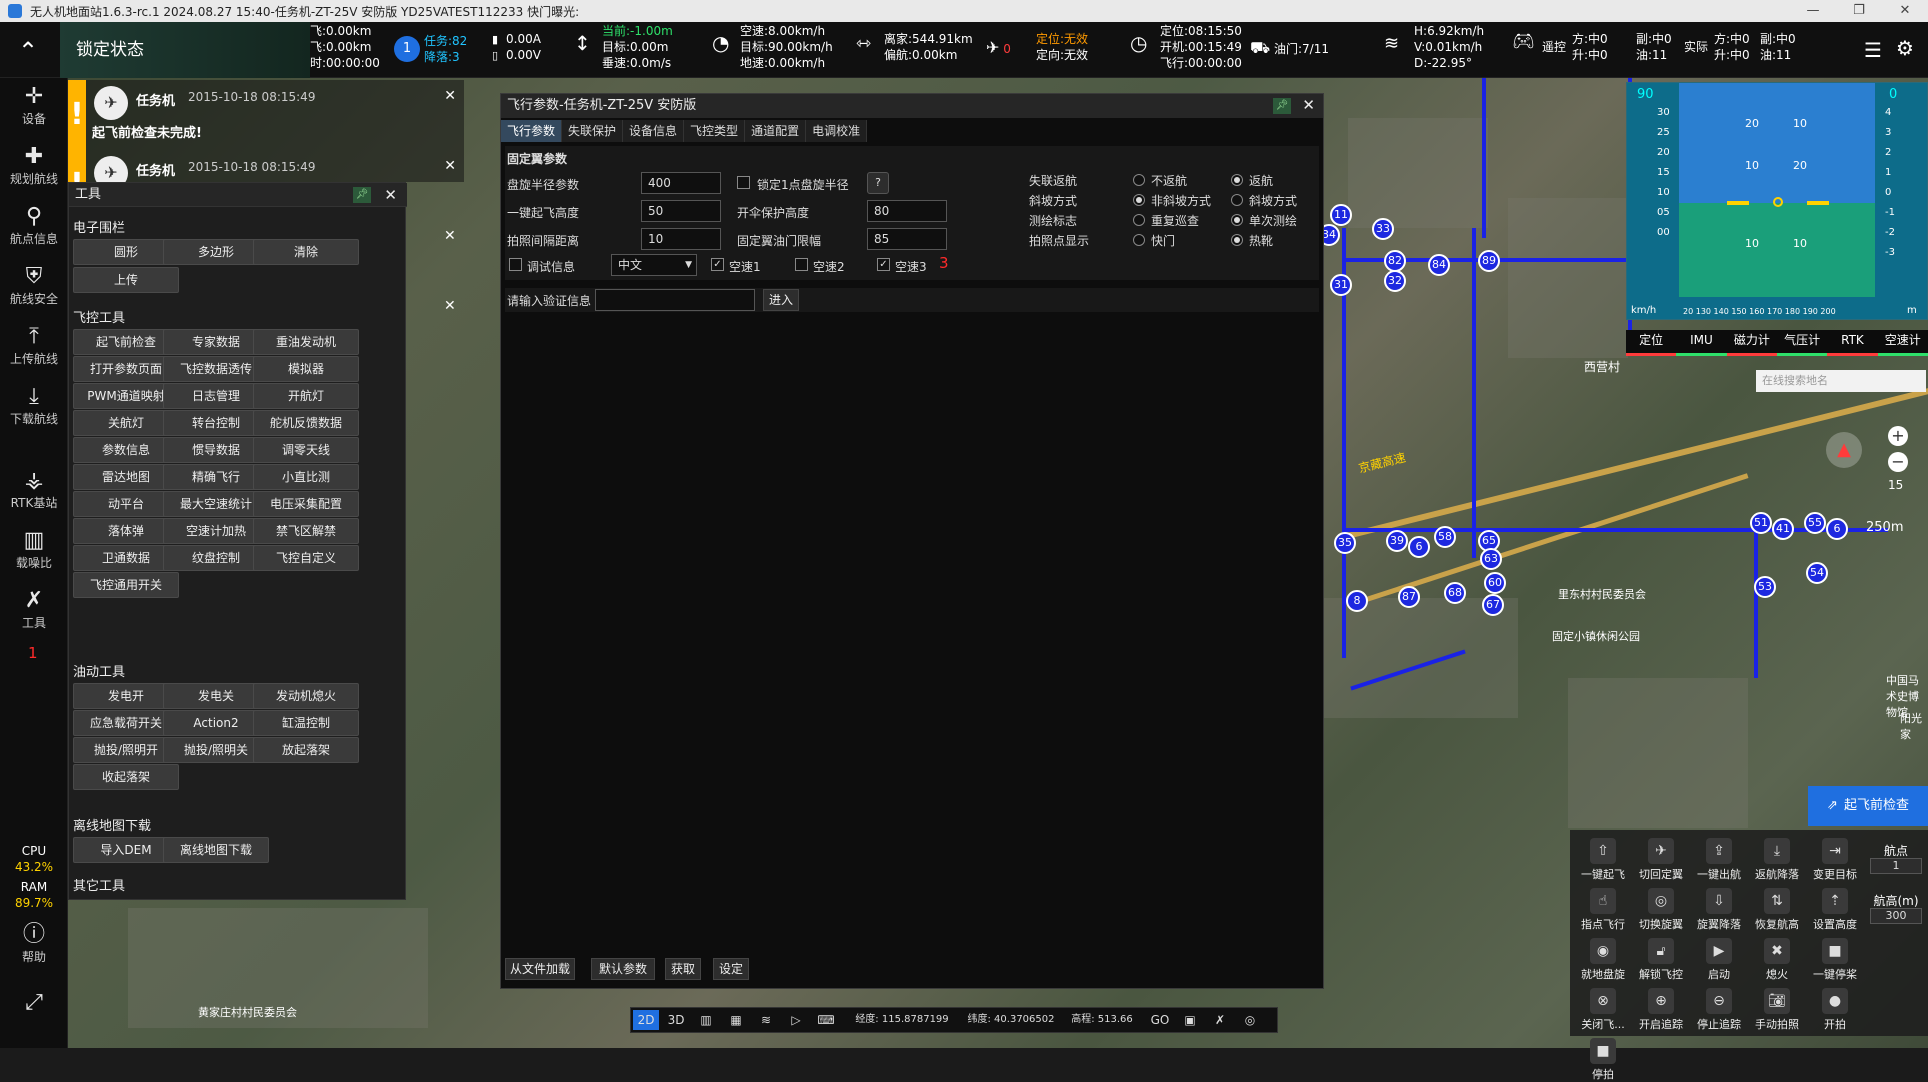  Describe the element at coordinates (532, 131) in the screenshot. I see `tab-flight-params: 飞行参数` at that location.